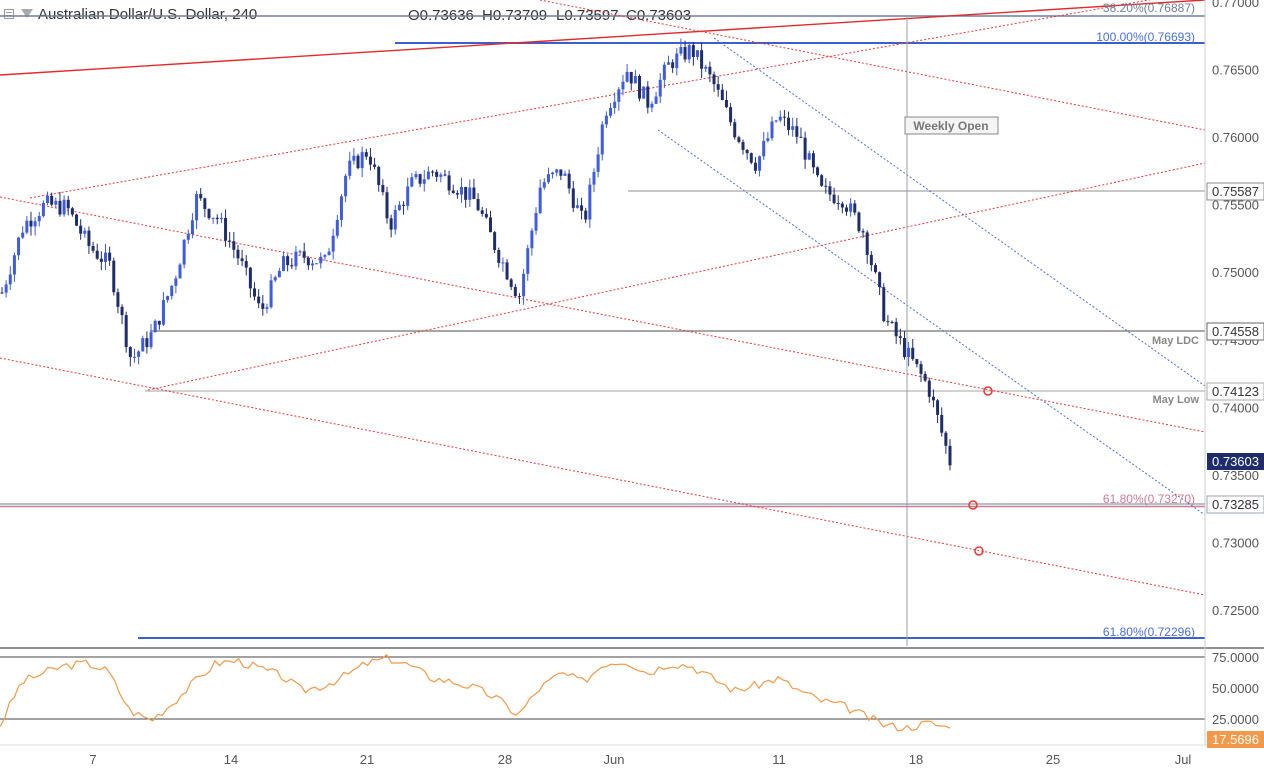 The height and width of the screenshot is (768, 1264). What do you see at coordinates (640, 759) in the screenshot?
I see `time-axis: 7 14 21 28 Jun 11 18 25 Jul` at bounding box center [640, 759].